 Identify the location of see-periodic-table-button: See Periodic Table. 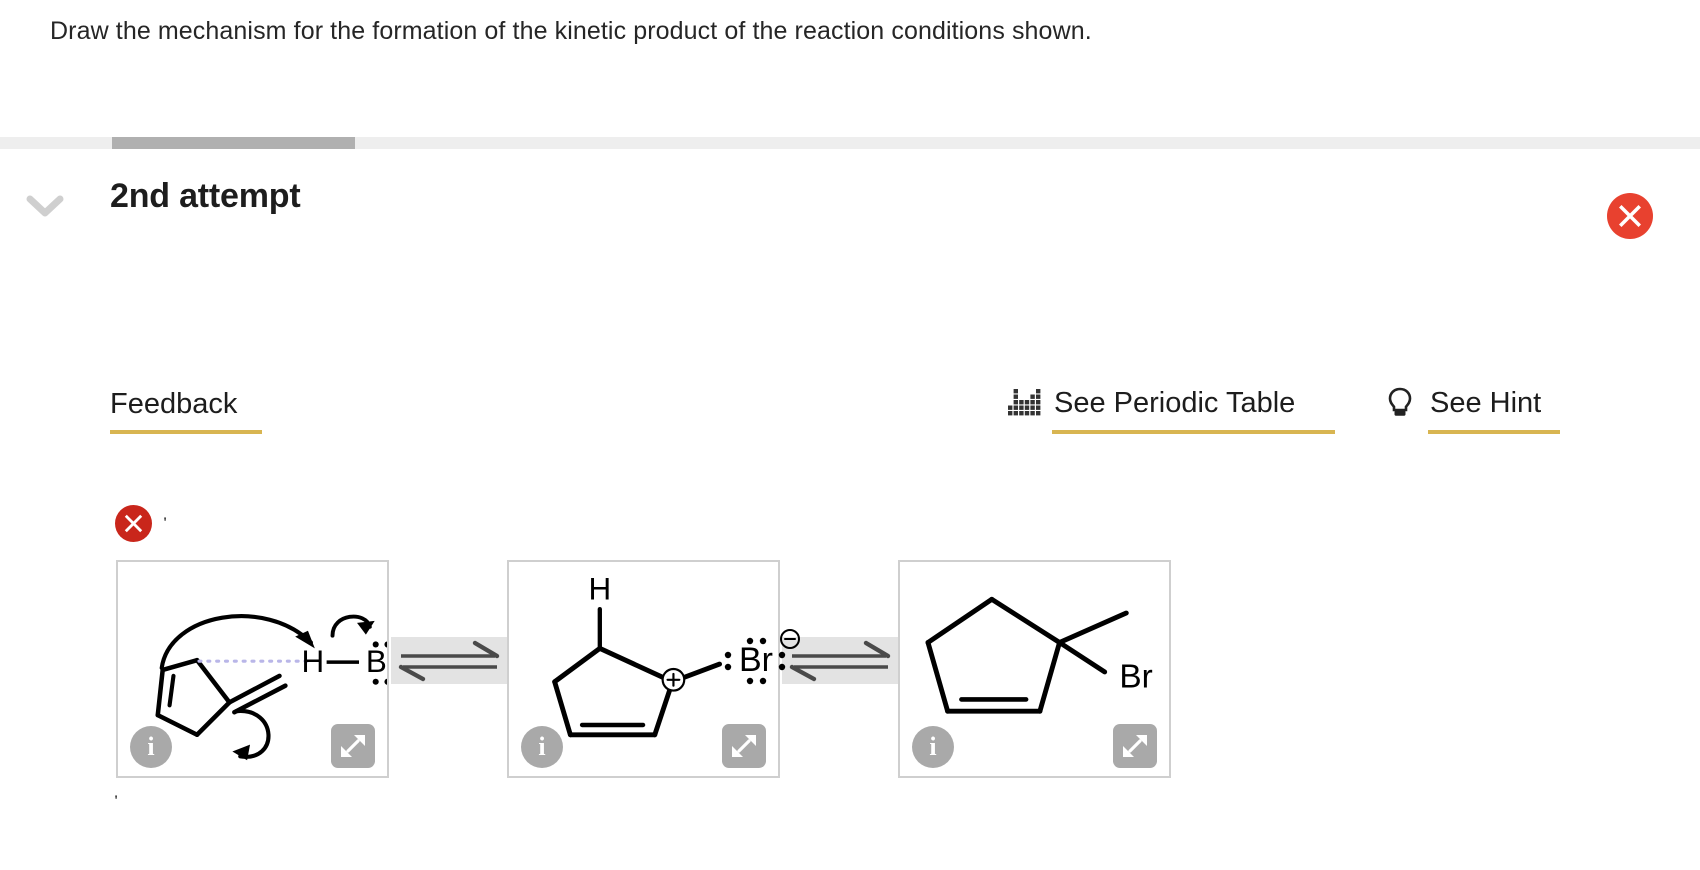
(1149, 403).